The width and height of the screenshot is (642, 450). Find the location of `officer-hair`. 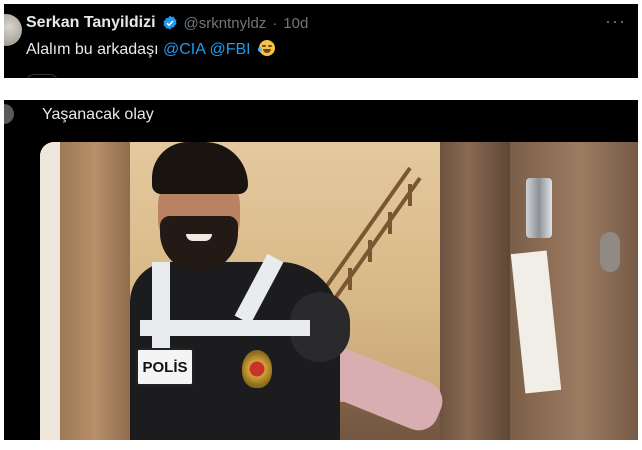

officer-hair is located at coordinates (200, 168).